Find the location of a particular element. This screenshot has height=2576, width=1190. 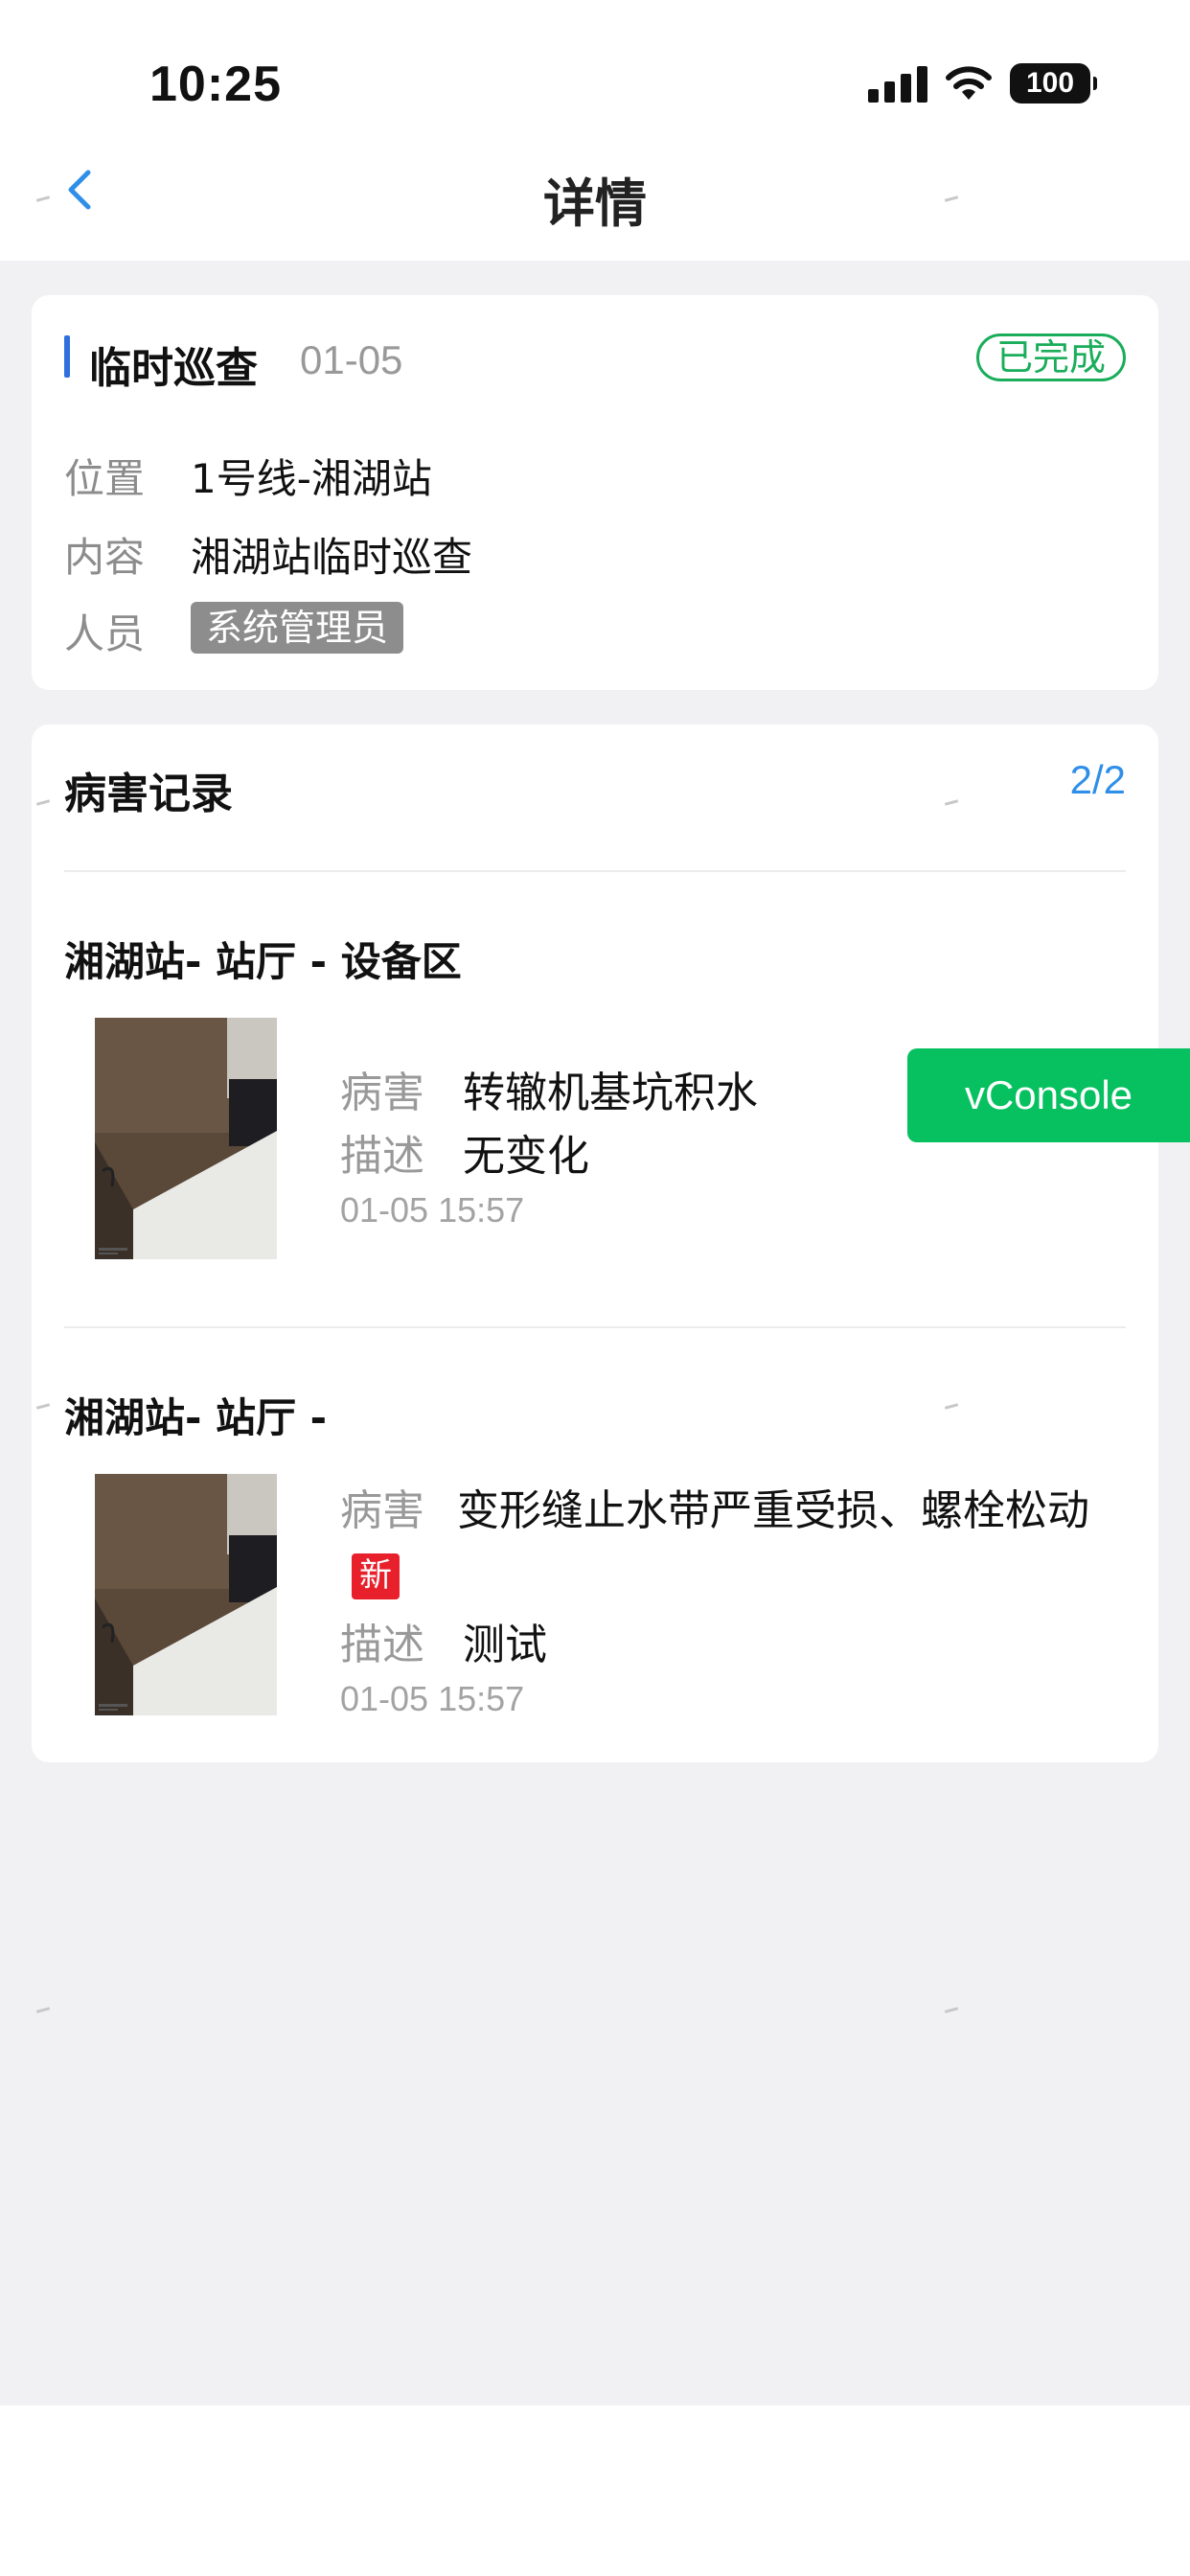

records-title: 病害记录 is located at coordinates (148, 794).